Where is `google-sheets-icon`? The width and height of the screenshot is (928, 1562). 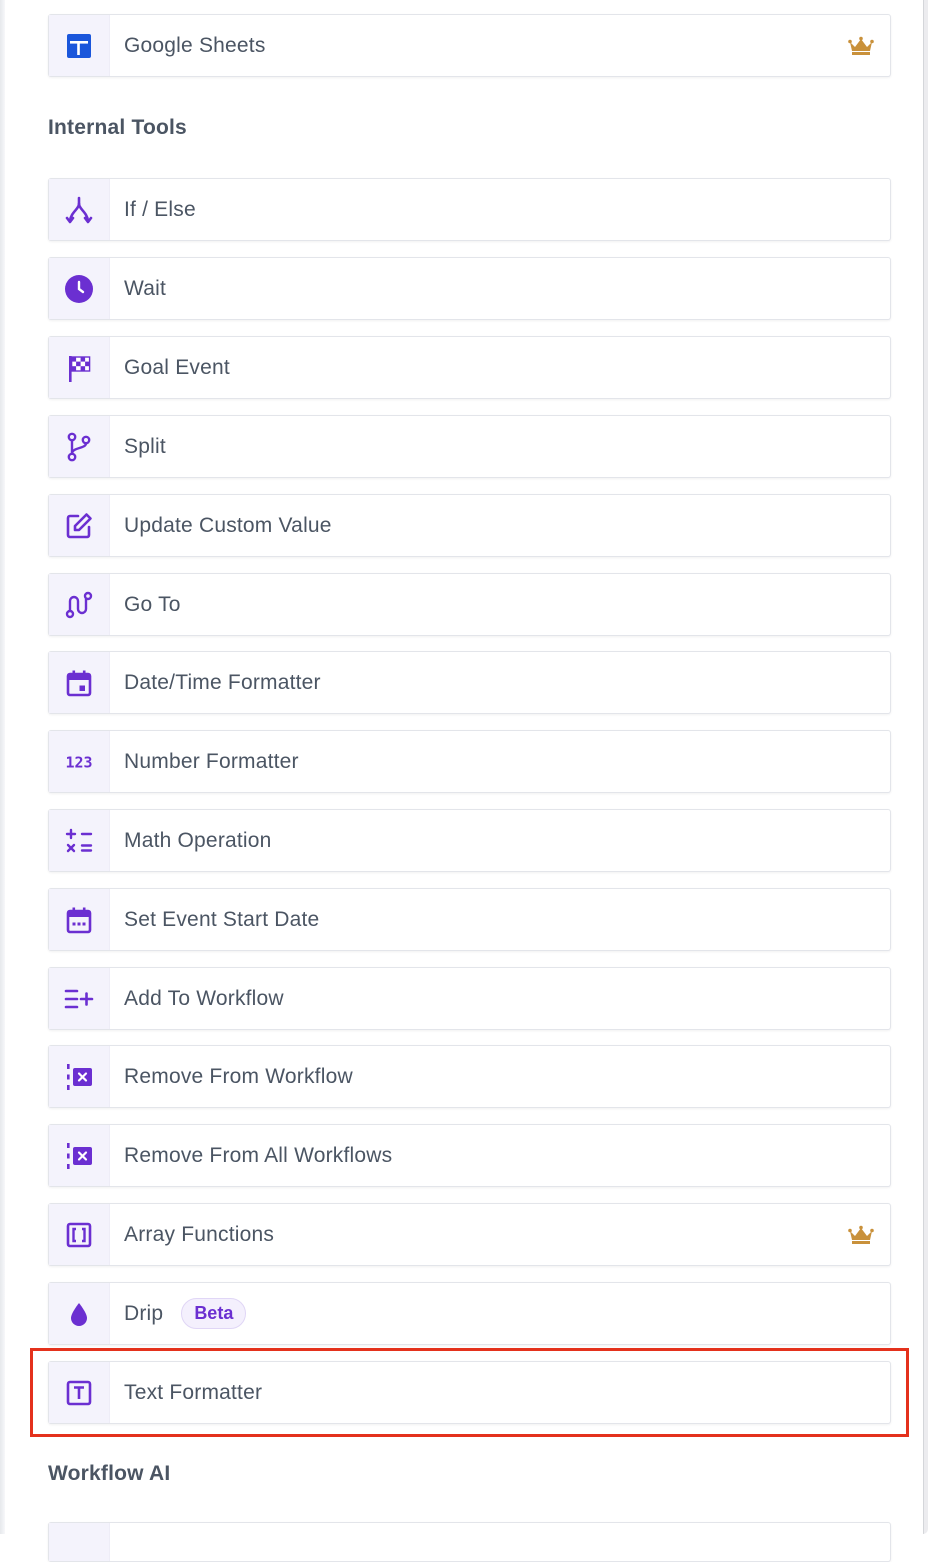 google-sheets-icon is located at coordinates (79, 45).